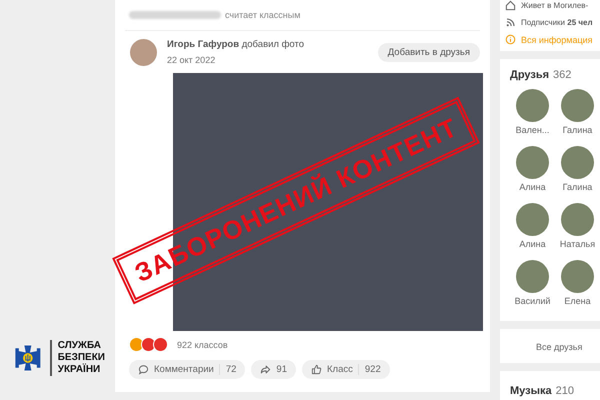 The image size is (600, 400). I want to click on thumbs-up-icon, so click(316, 369).